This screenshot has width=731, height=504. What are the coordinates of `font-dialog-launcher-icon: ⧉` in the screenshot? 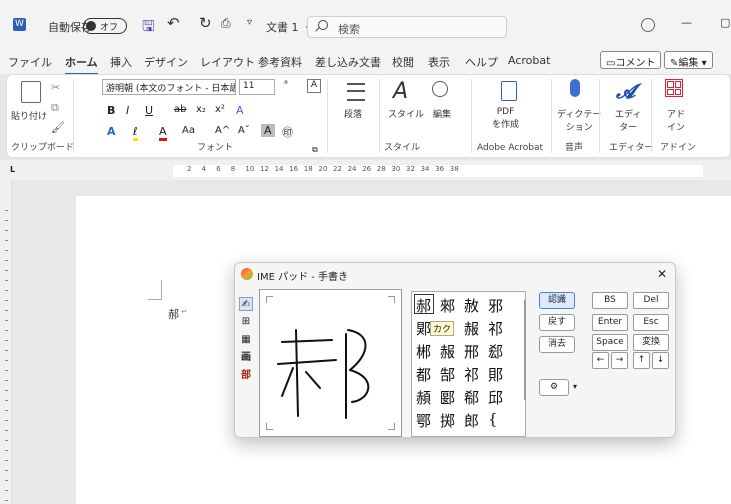 It's located at (315, 150).